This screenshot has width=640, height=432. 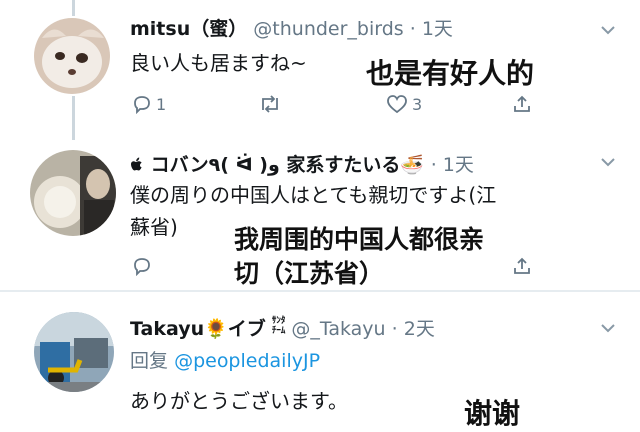 I want to click on reply-action, so click(x=142, y=266).